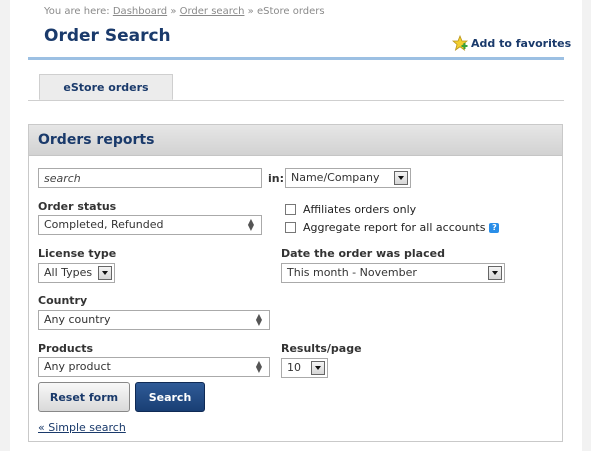  Describe the element at coordinates (63, 300) in the screenshot. I see `country-label: Country` at that location.